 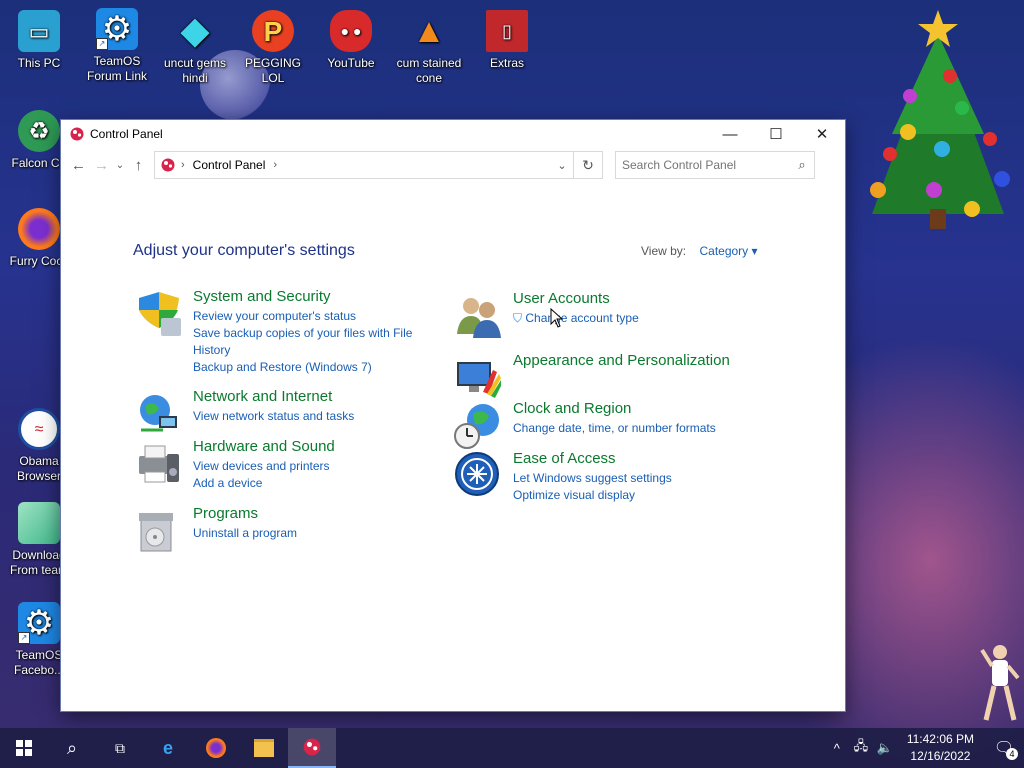 What do you see at coordinates (728, 251) in the screenshot?
I see `view-by-dropdown: Category ▾` at bounding box center [728, 251].